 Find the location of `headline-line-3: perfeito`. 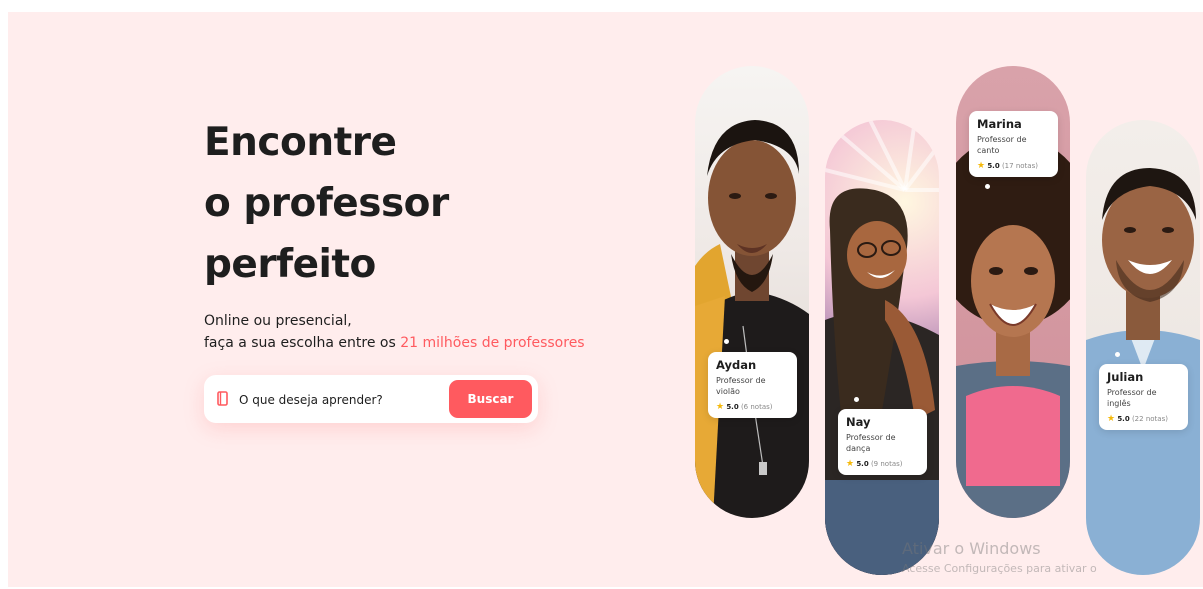

headline-line-3: perfeito is located at coordinates (290, 264).